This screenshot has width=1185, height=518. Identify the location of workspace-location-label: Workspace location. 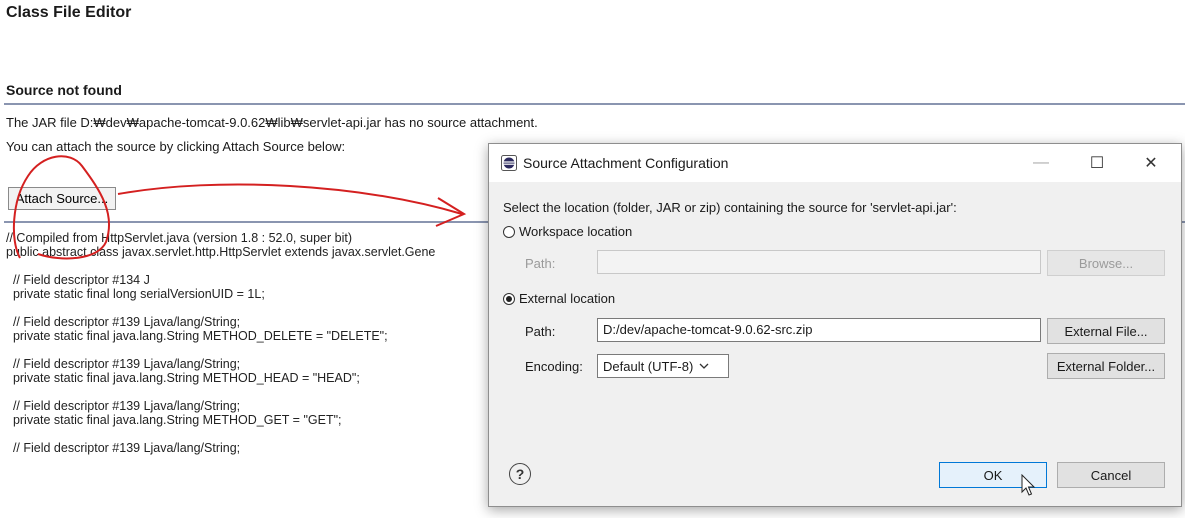
(576, 231).